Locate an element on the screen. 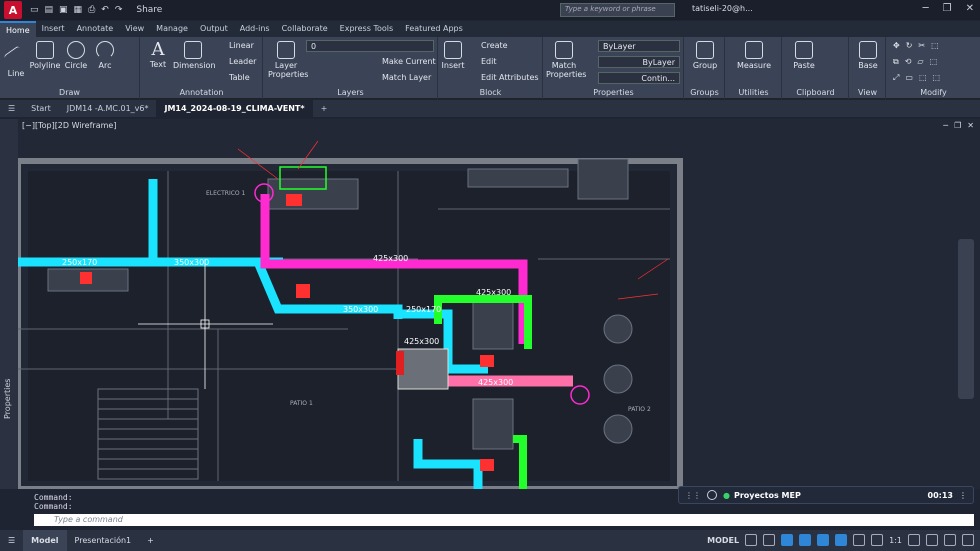  dimension-tool: Dimension is located at coordinates (194, 55).